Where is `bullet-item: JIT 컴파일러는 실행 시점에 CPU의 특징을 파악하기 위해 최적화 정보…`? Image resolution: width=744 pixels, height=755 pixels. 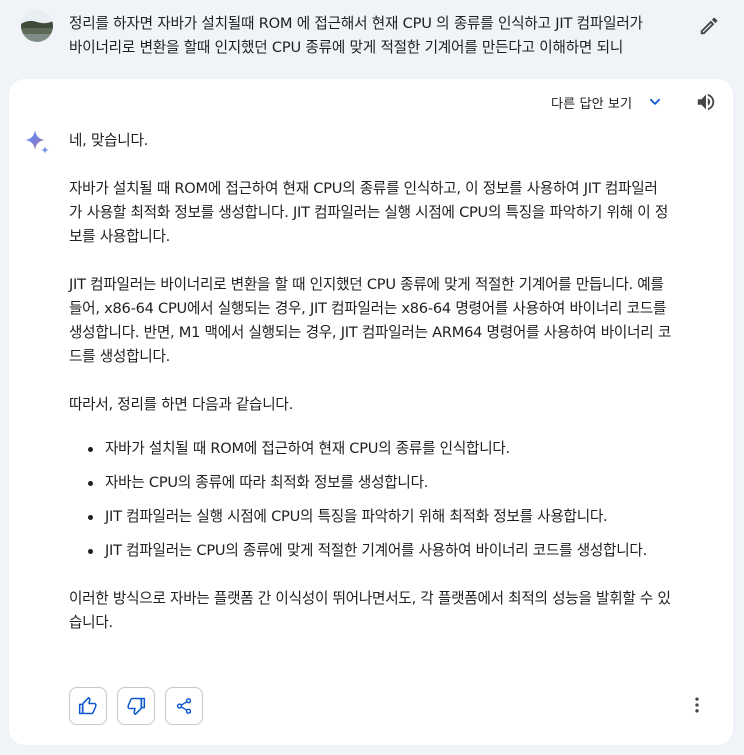 bullet-item: JIT 컴파일러는 실행 시점에 CPU의 특징을 파악하기 위해 최적화 정보… is located at coordinates (389, 517).